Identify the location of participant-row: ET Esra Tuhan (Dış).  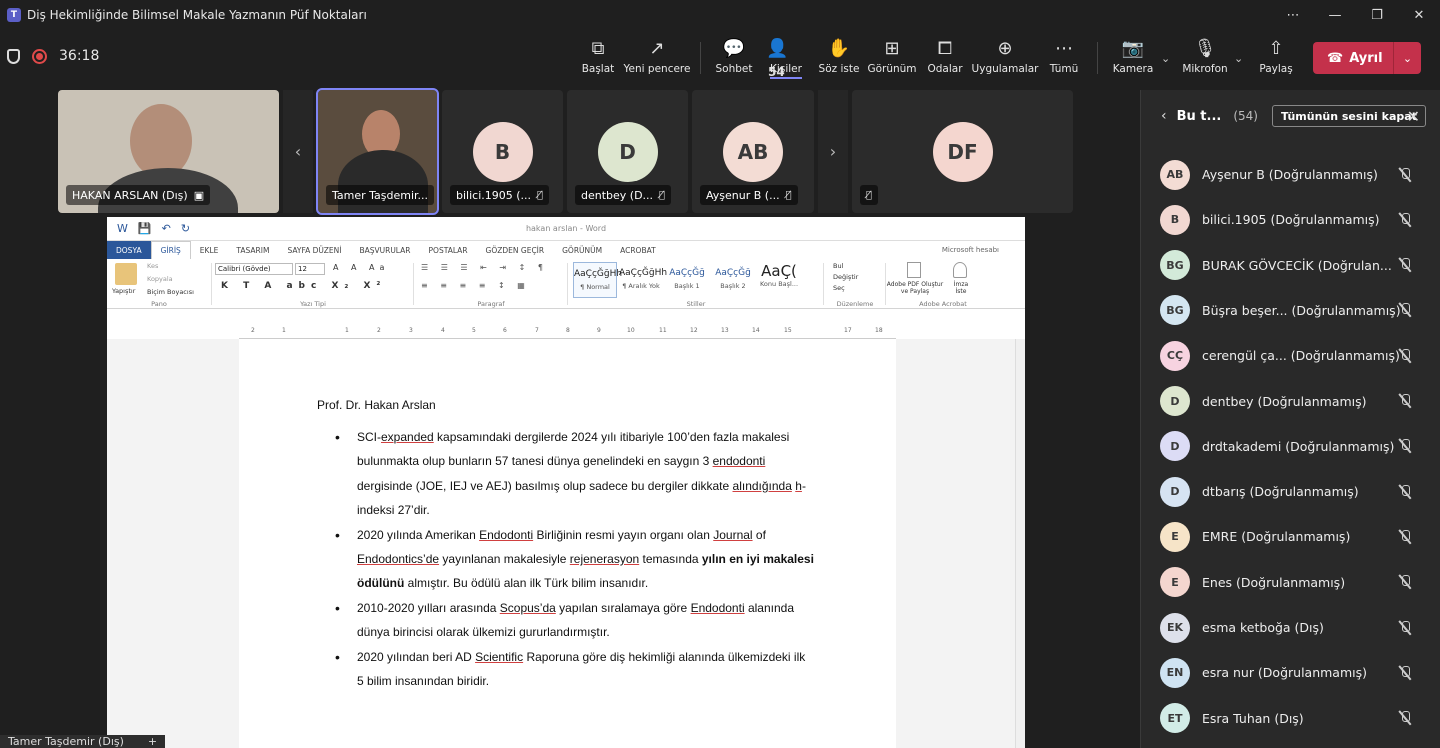
(1290, 718).